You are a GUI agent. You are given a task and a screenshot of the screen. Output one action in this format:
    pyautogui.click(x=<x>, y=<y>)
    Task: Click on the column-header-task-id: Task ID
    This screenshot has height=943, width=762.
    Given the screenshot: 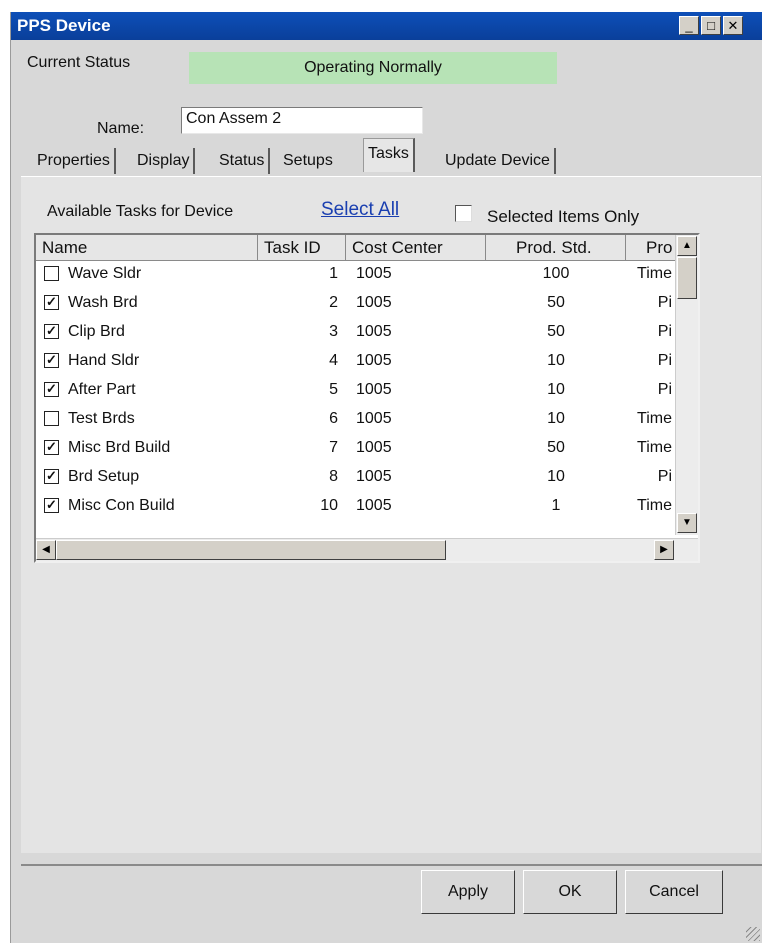 What is the action you would take?
    pyautogui.click(x=302, y=248)
    